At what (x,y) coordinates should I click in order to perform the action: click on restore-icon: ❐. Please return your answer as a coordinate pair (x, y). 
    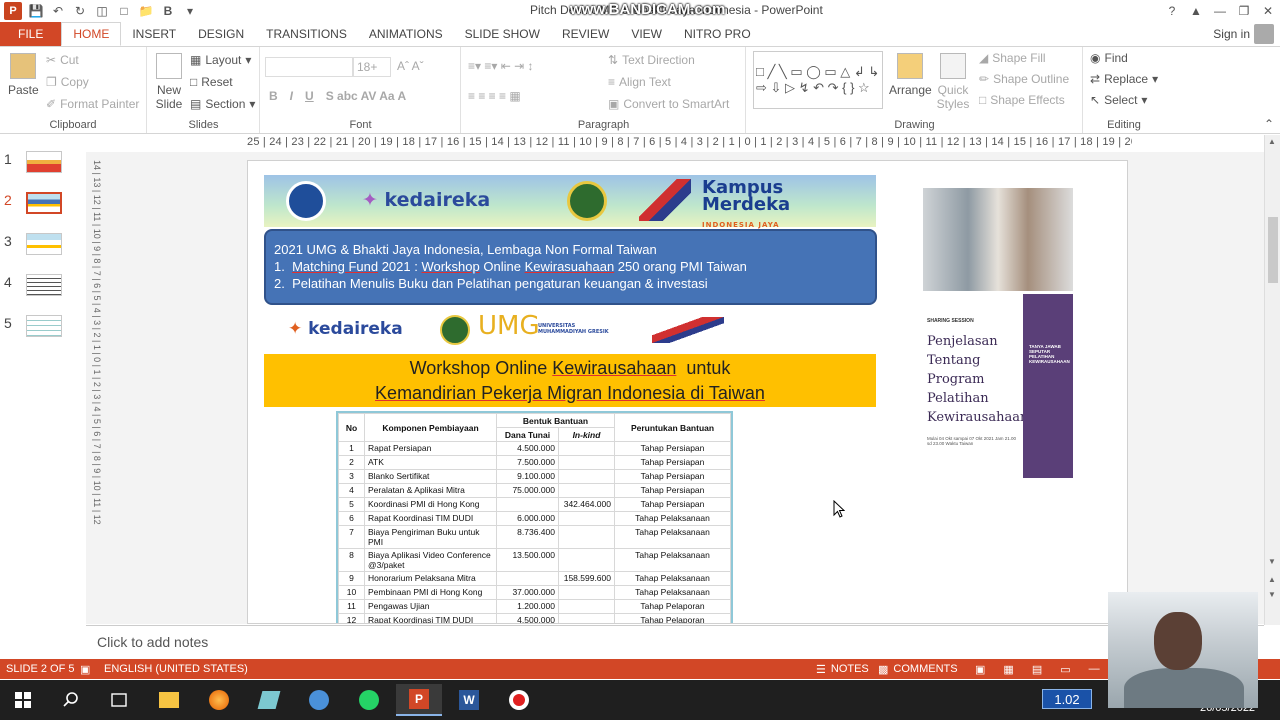
    Looking at the image, I should click on (1244, 11).